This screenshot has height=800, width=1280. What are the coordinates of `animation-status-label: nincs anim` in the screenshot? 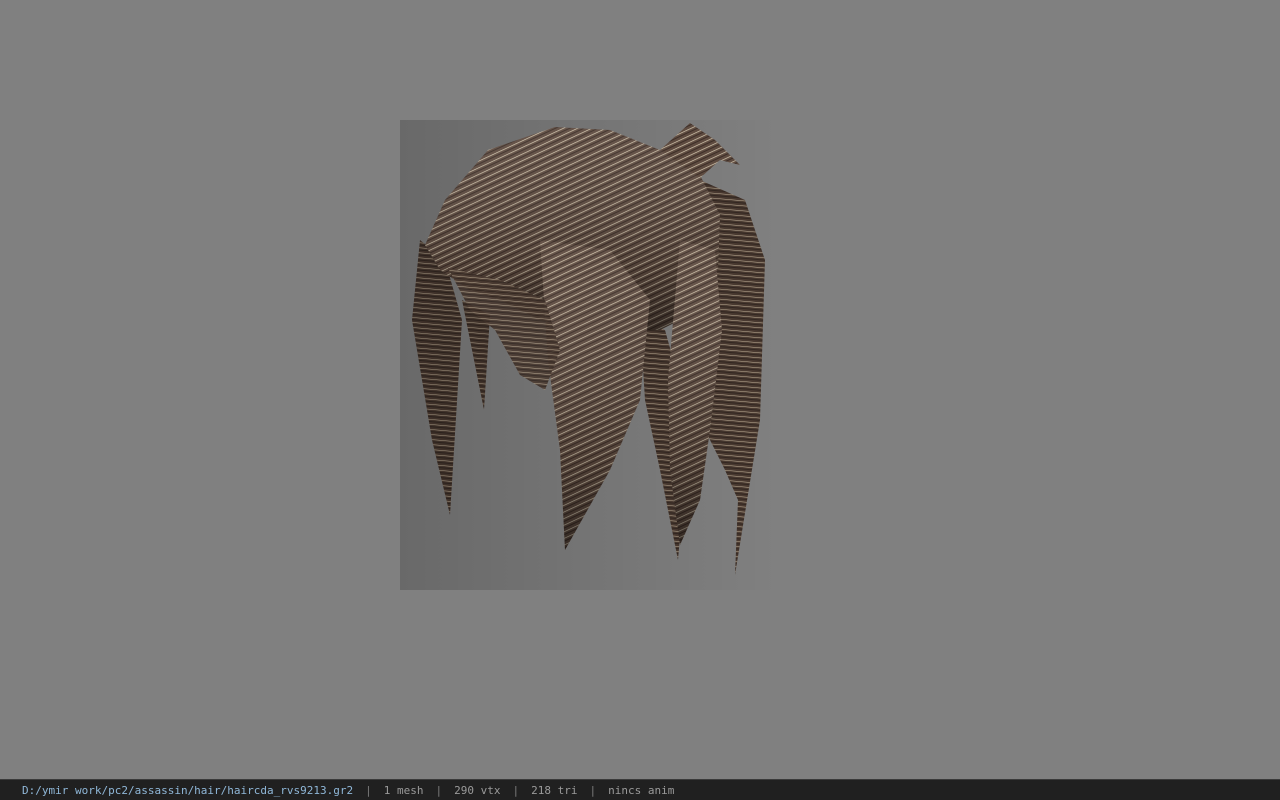 It's located at (641, 790).